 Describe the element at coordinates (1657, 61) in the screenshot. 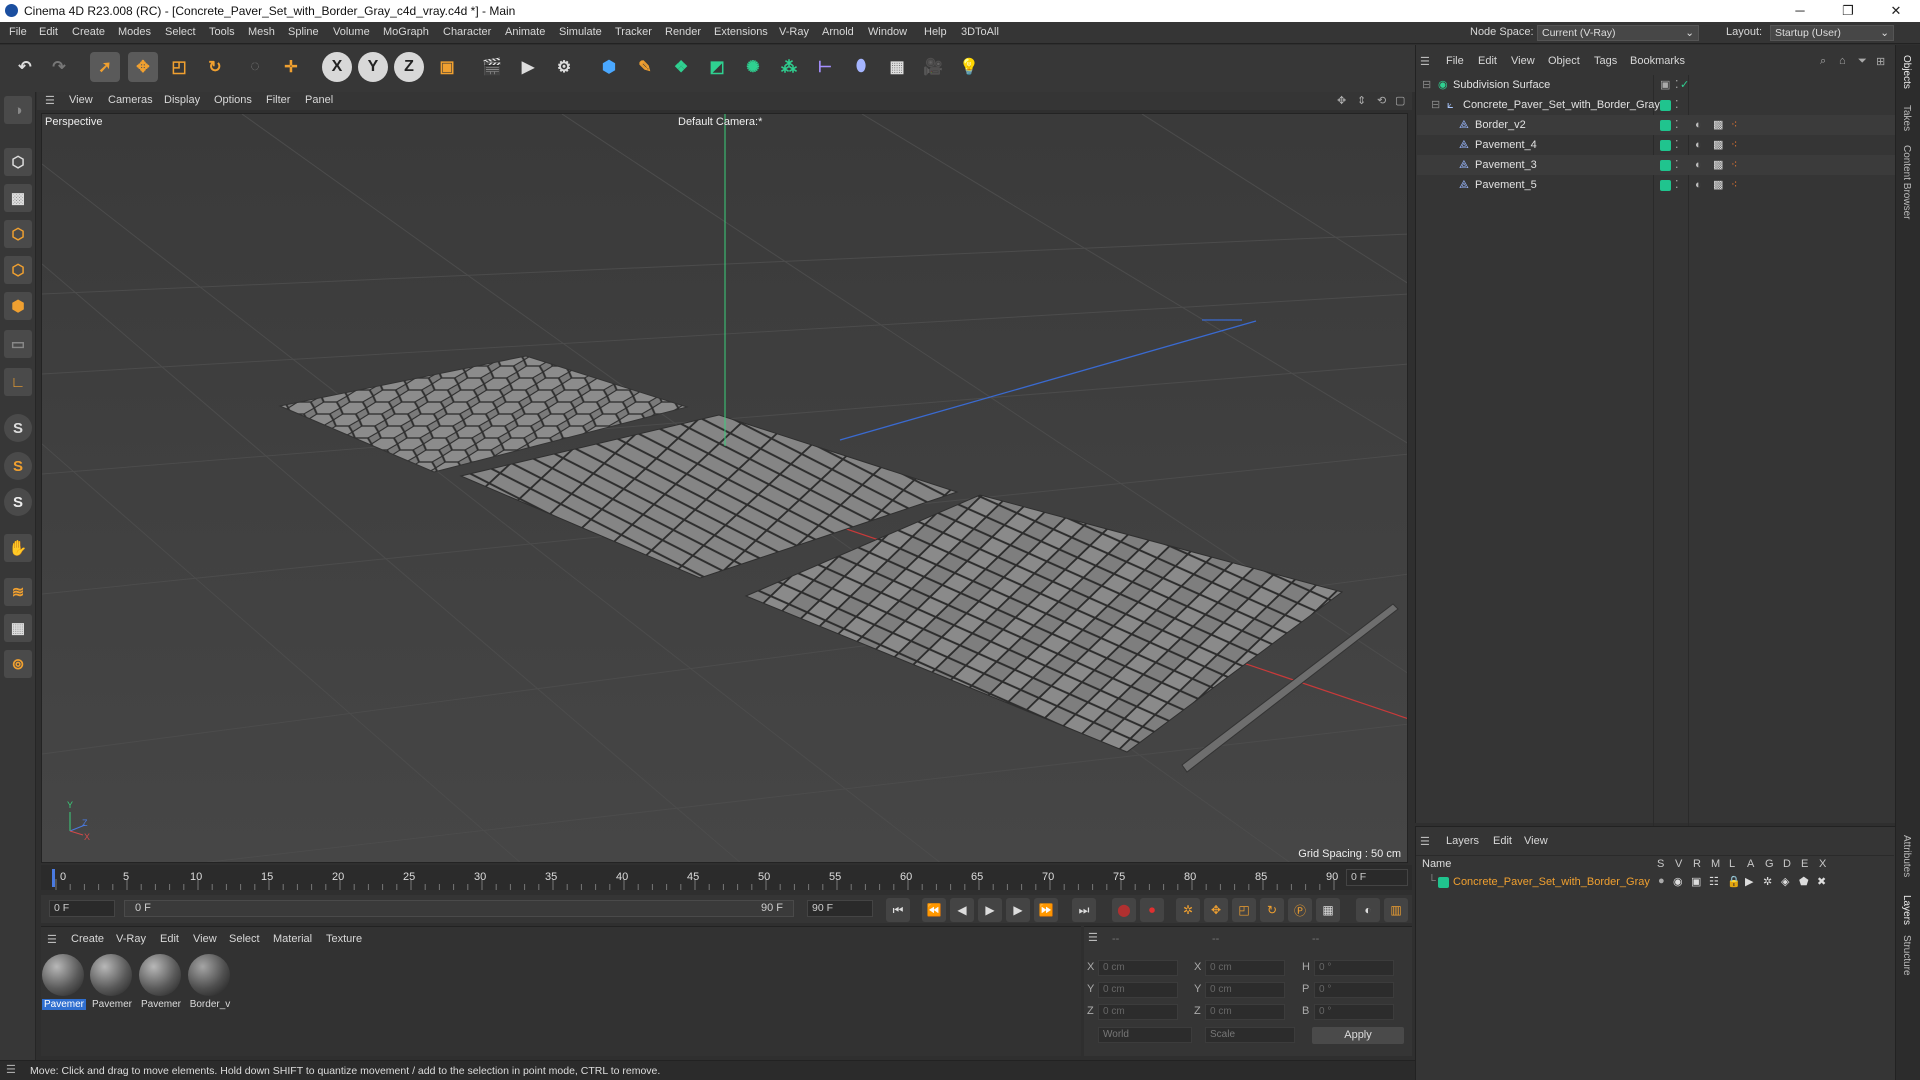

I see `obj-menu-bookmarks: Bookmarks` at that location.